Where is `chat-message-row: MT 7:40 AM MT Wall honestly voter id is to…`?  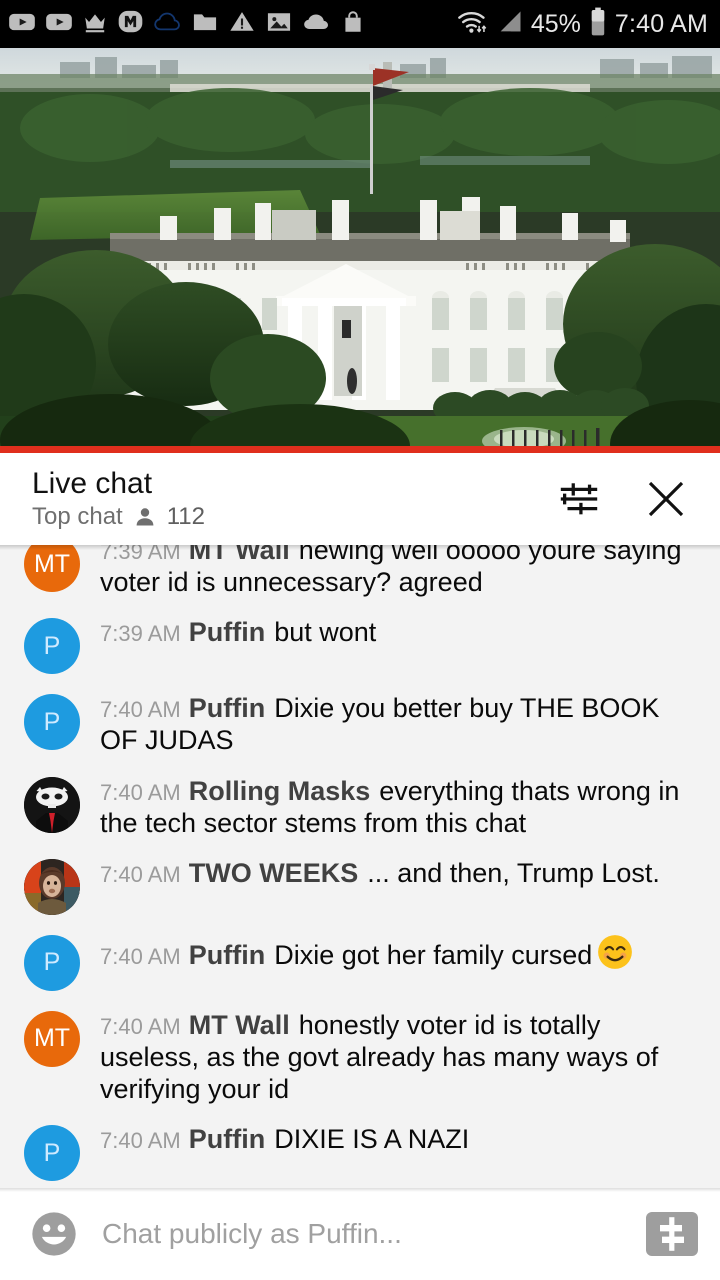
chat-message-row: MT 7:40 AM MT Wall honestly voter id is to… is located at coordinates (360, 1057).